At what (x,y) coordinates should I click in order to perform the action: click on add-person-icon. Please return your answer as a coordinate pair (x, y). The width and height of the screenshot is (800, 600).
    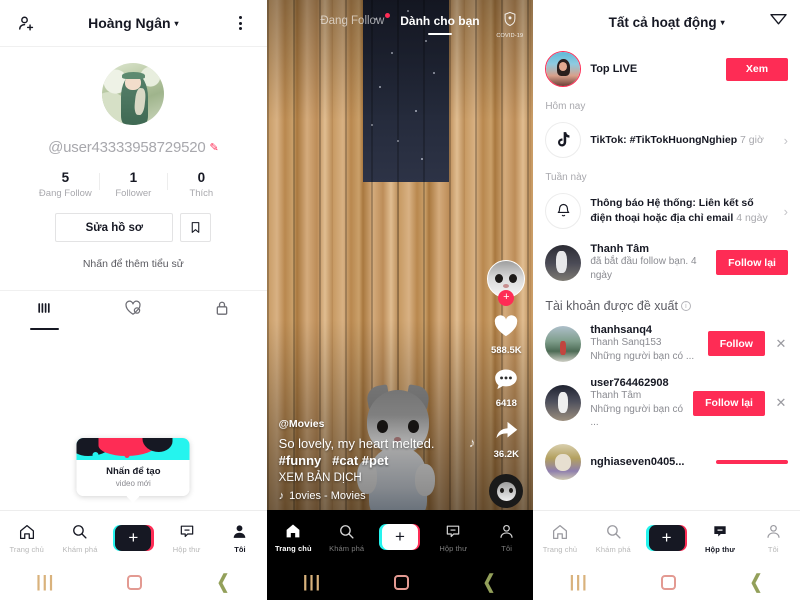
    Looking at the image, I should click on (26, 23).